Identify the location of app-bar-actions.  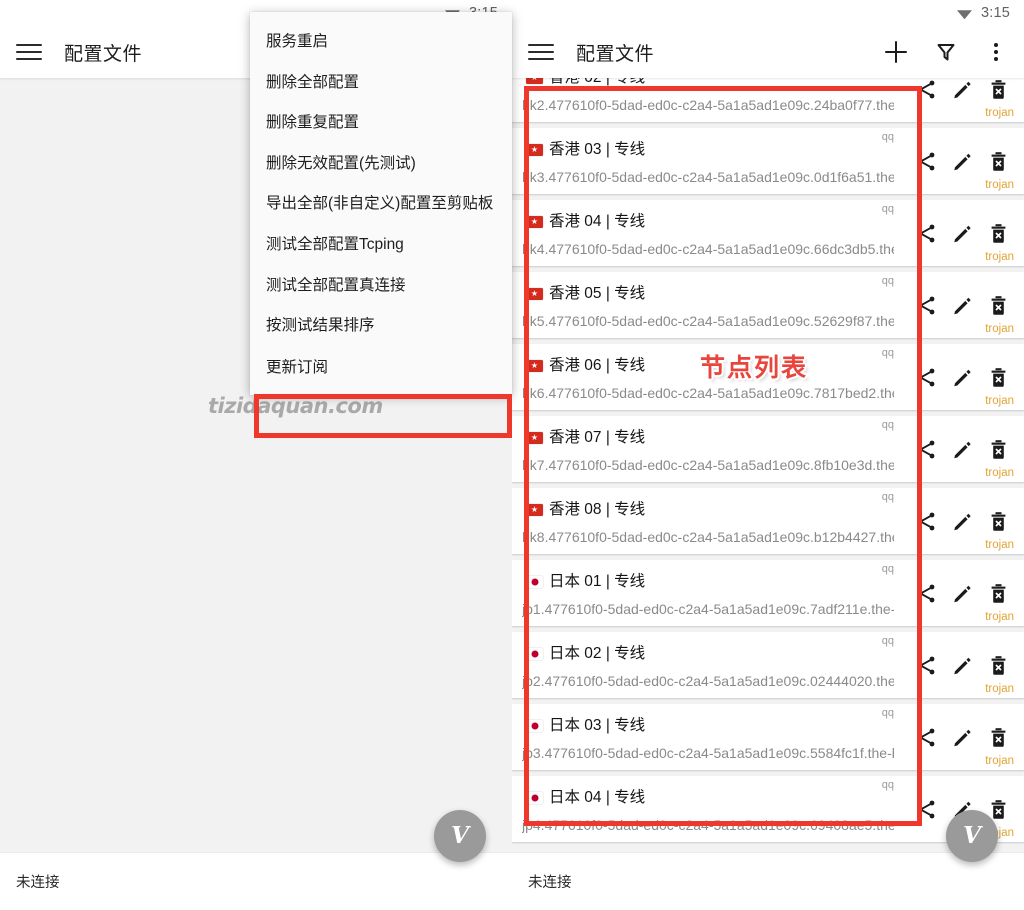
(946, 52).